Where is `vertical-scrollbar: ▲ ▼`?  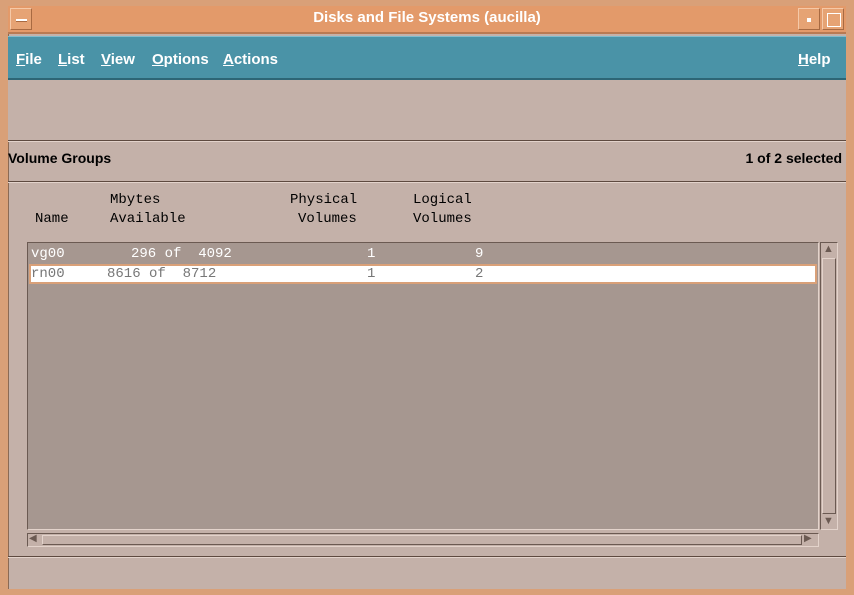 vertical-scrollbar: ▲ ▼ is located at coordinates (829, 386).